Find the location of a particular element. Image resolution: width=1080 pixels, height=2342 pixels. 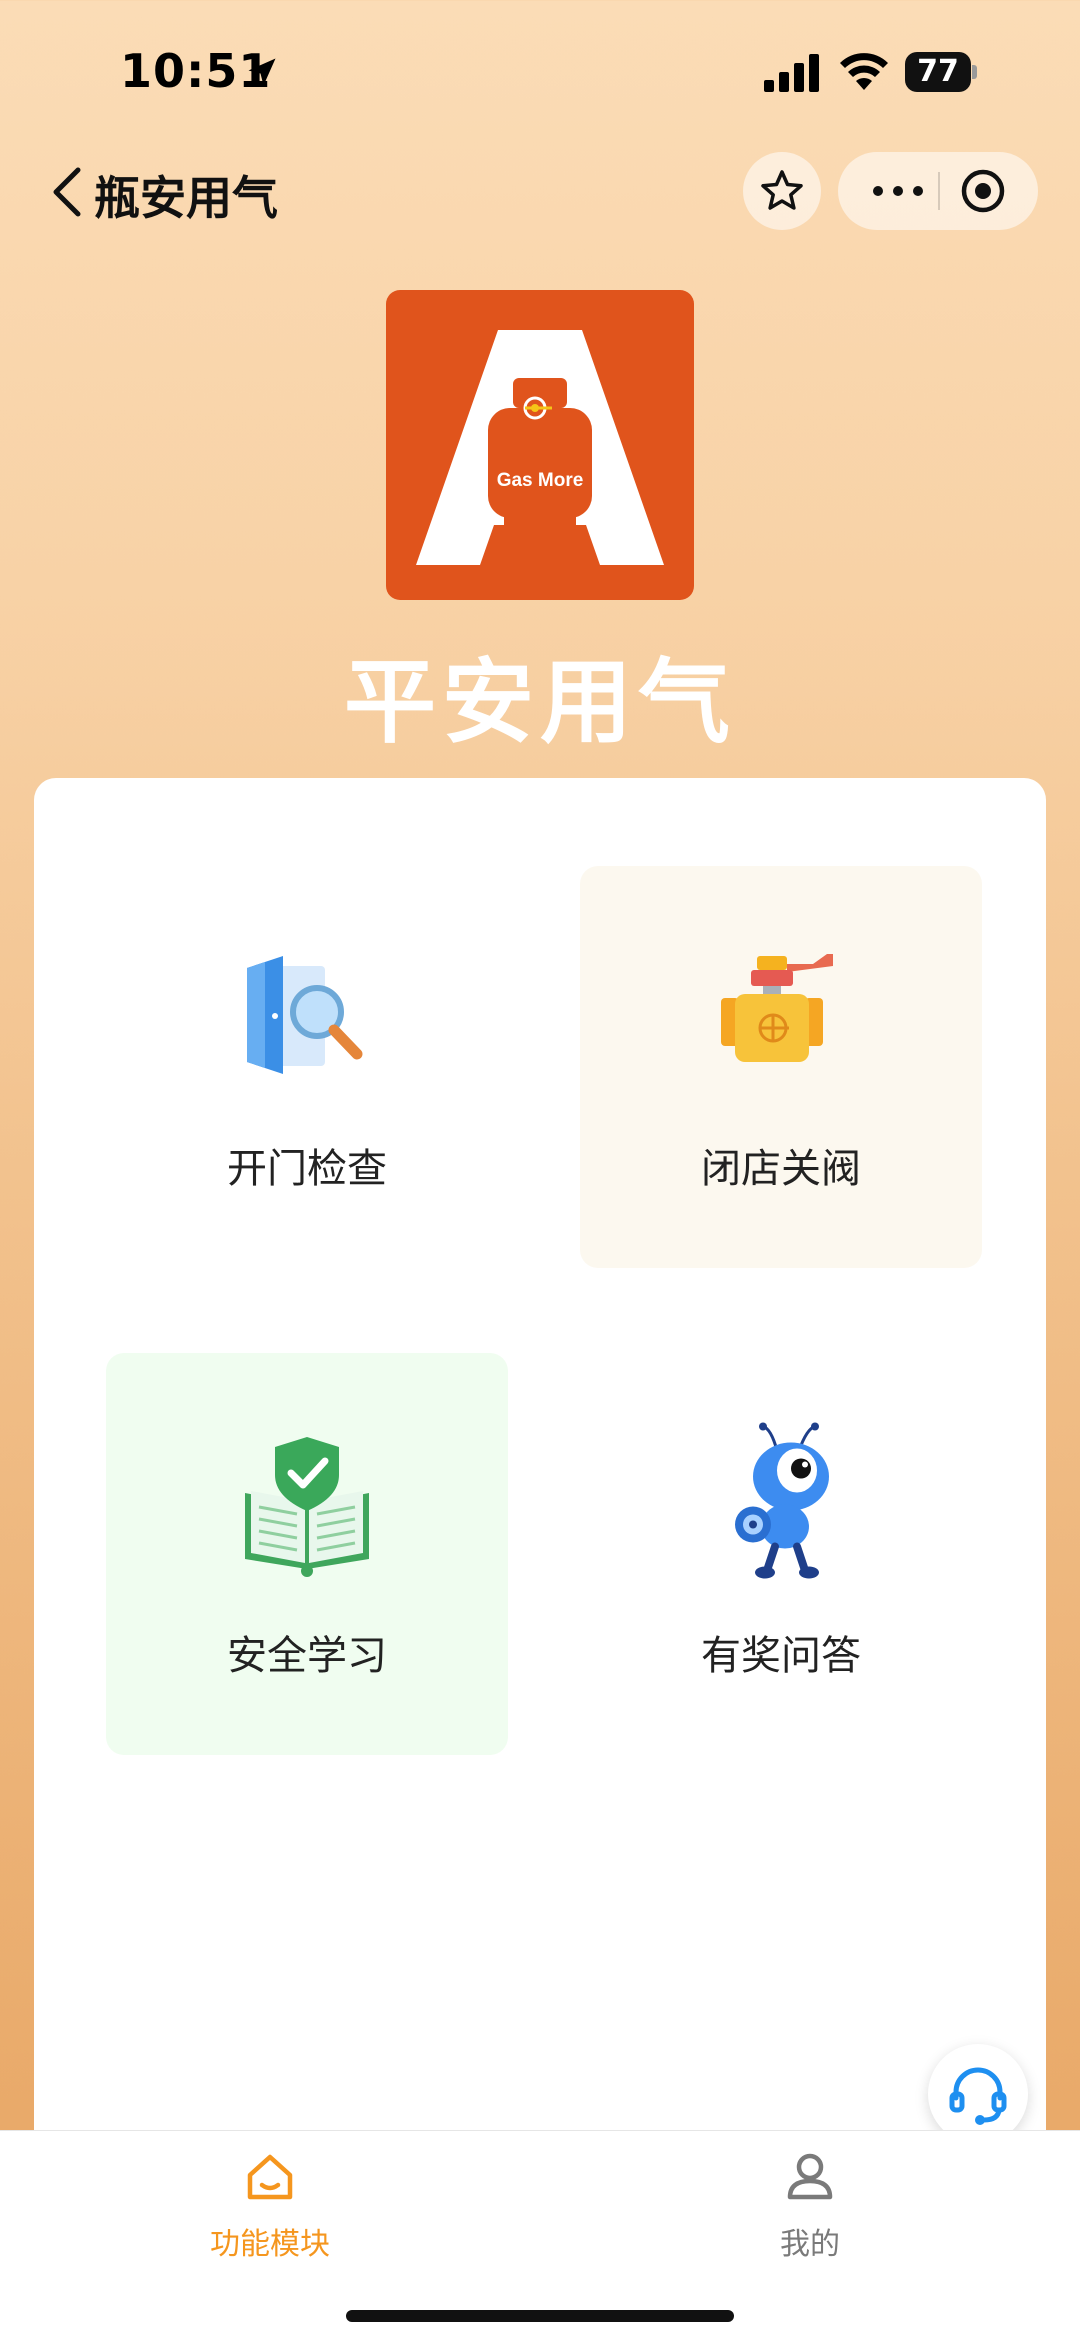

nav-bar: 瓶安用气 is located at coordinates (540, 190).